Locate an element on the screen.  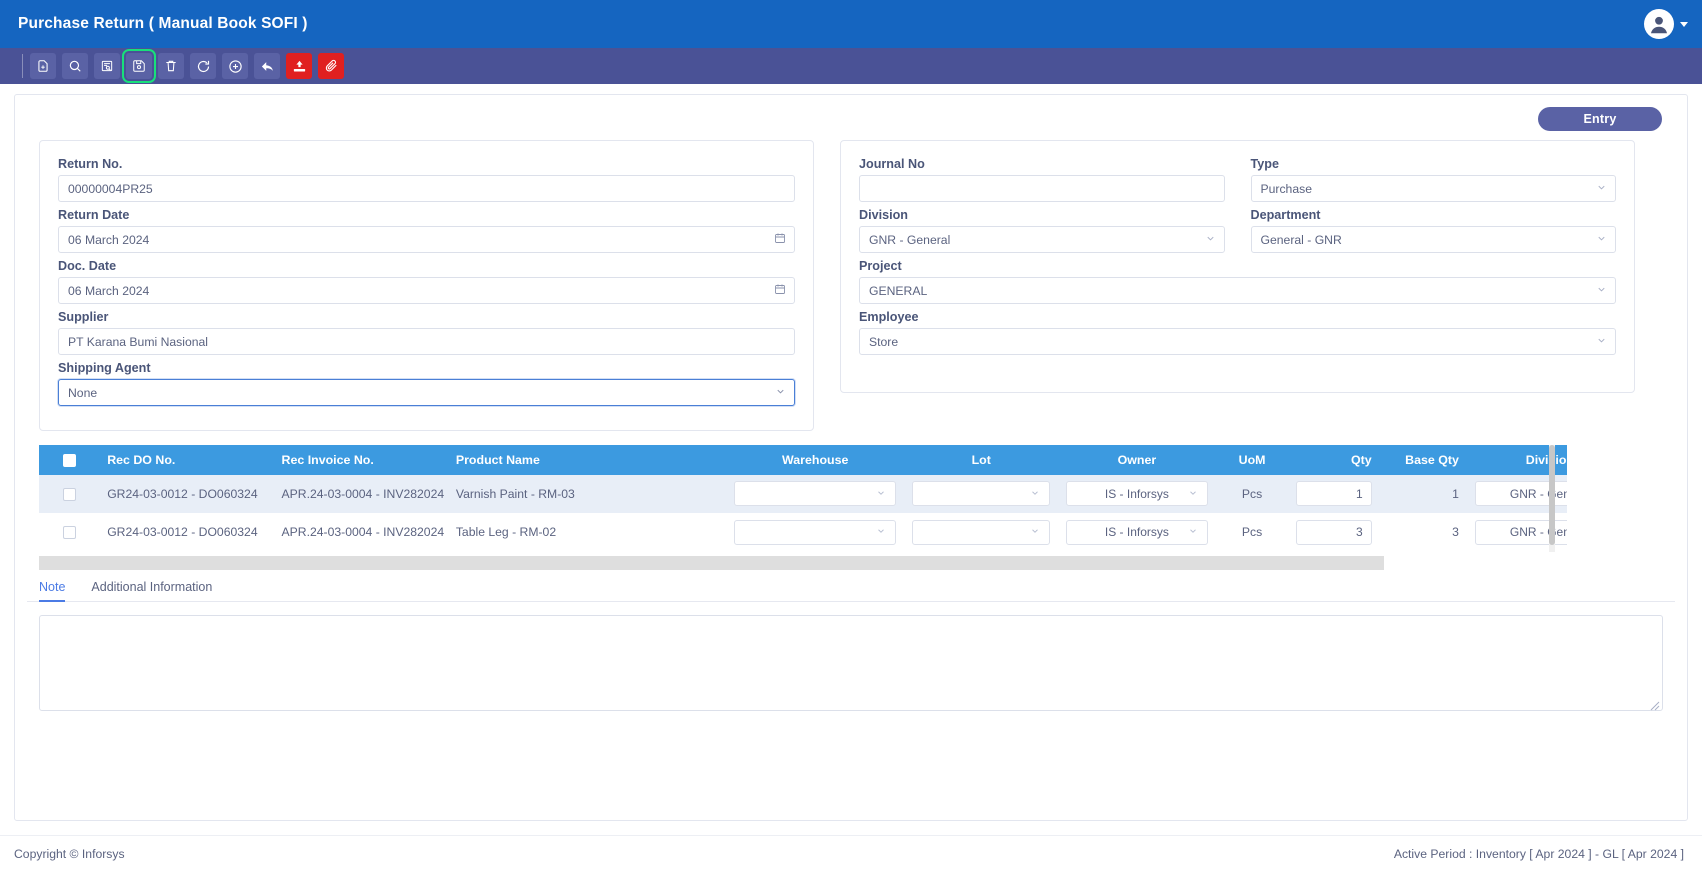
upload-button is located at coordinates (299, 66).